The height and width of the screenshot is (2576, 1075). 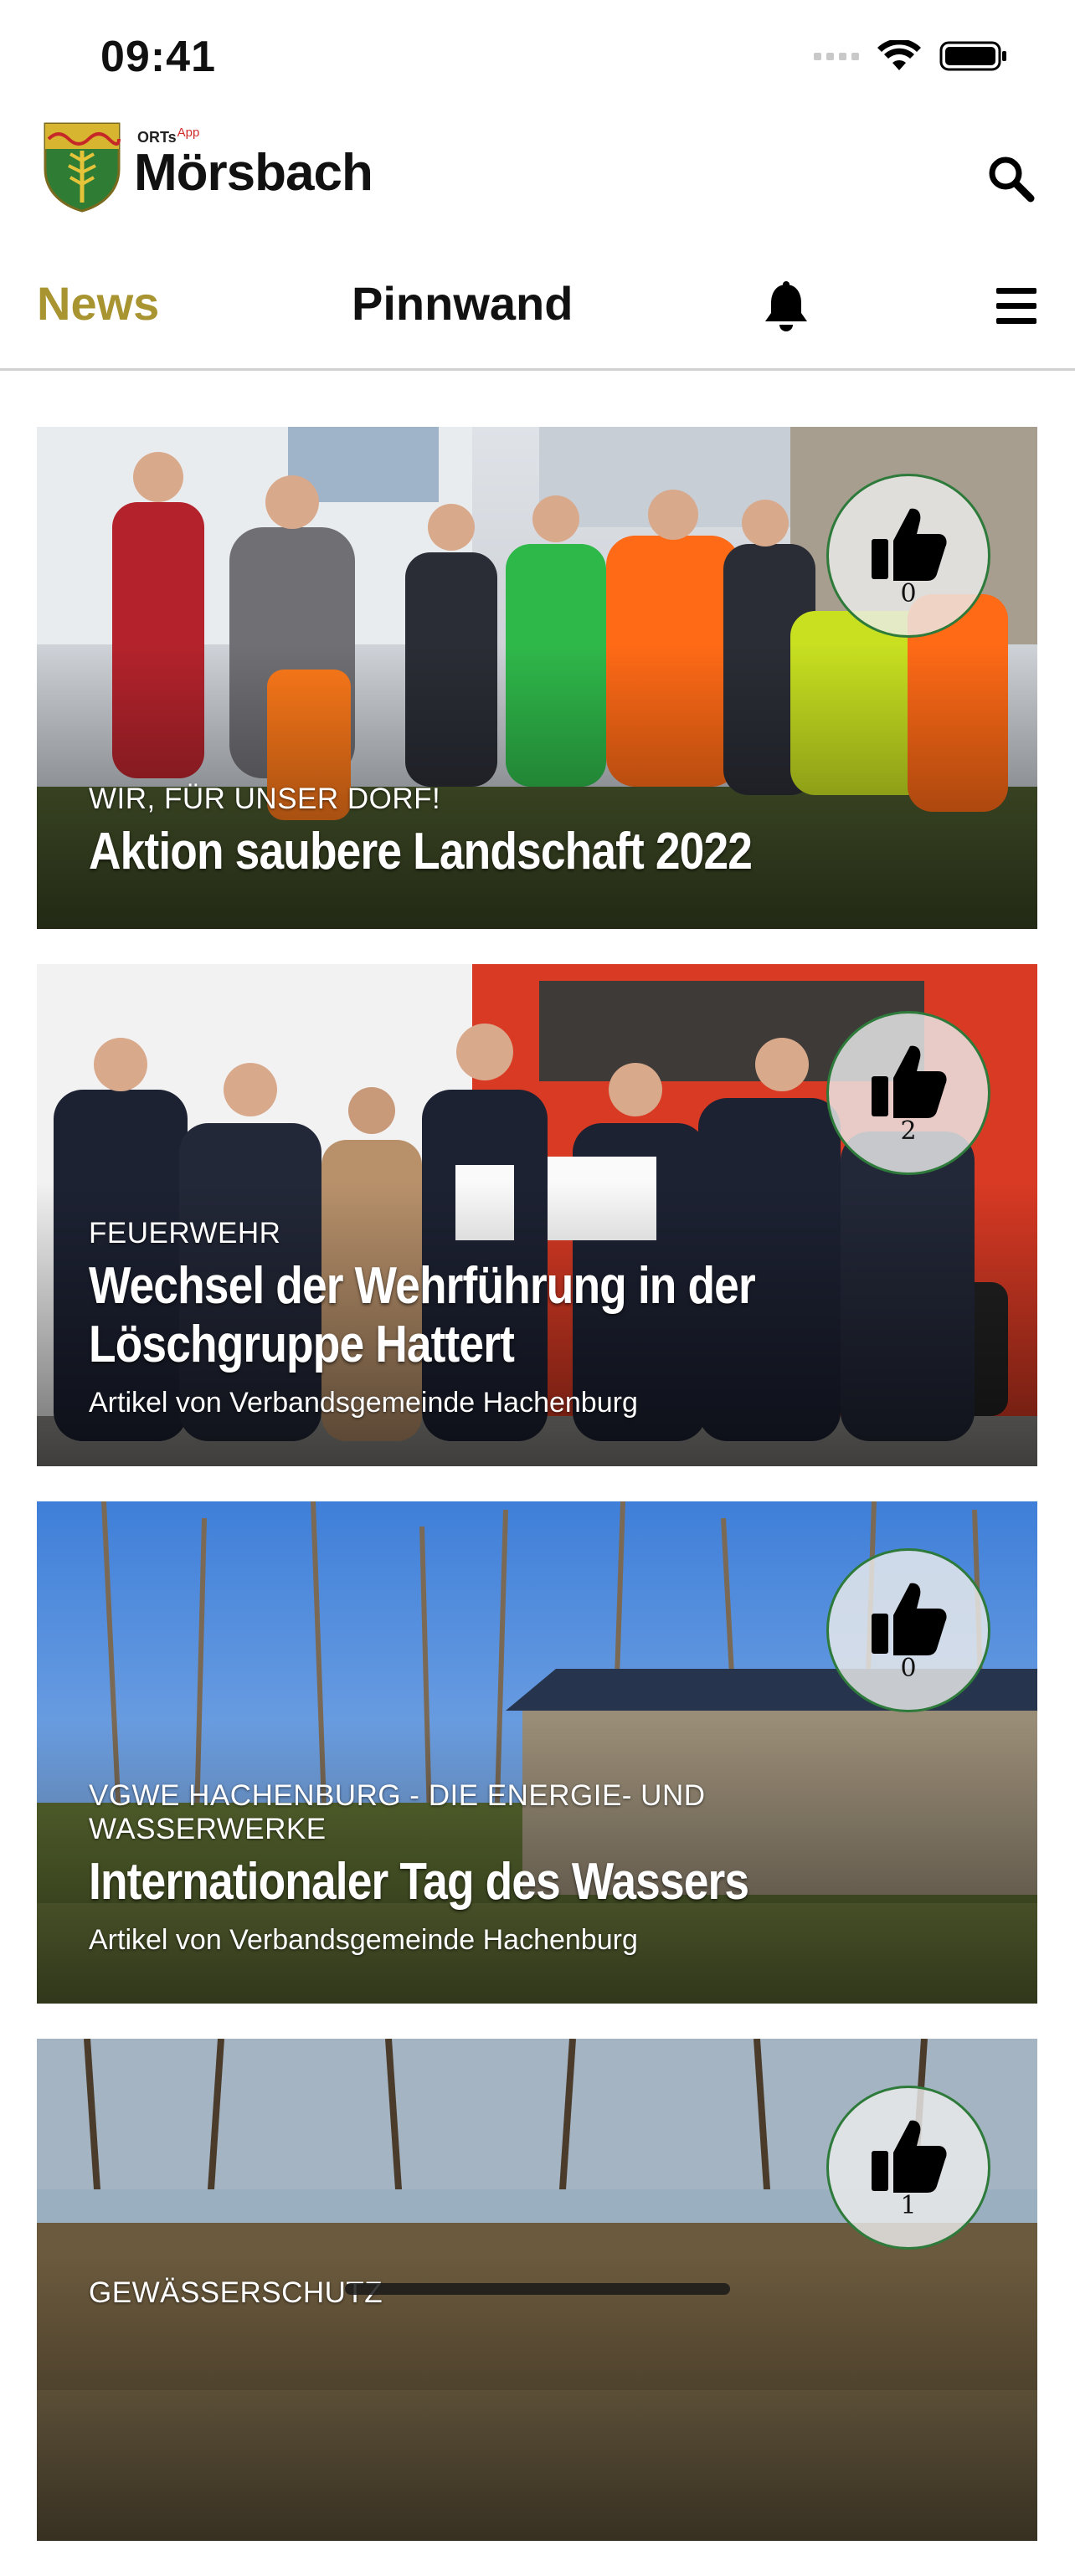 I want to click on logo-name: Mörsbach, so click(x=253, y=173).